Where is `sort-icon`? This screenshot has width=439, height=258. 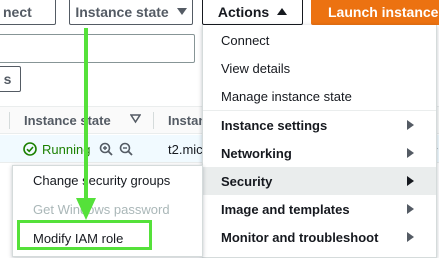
sort-icon is located at coordinates (135, 119).